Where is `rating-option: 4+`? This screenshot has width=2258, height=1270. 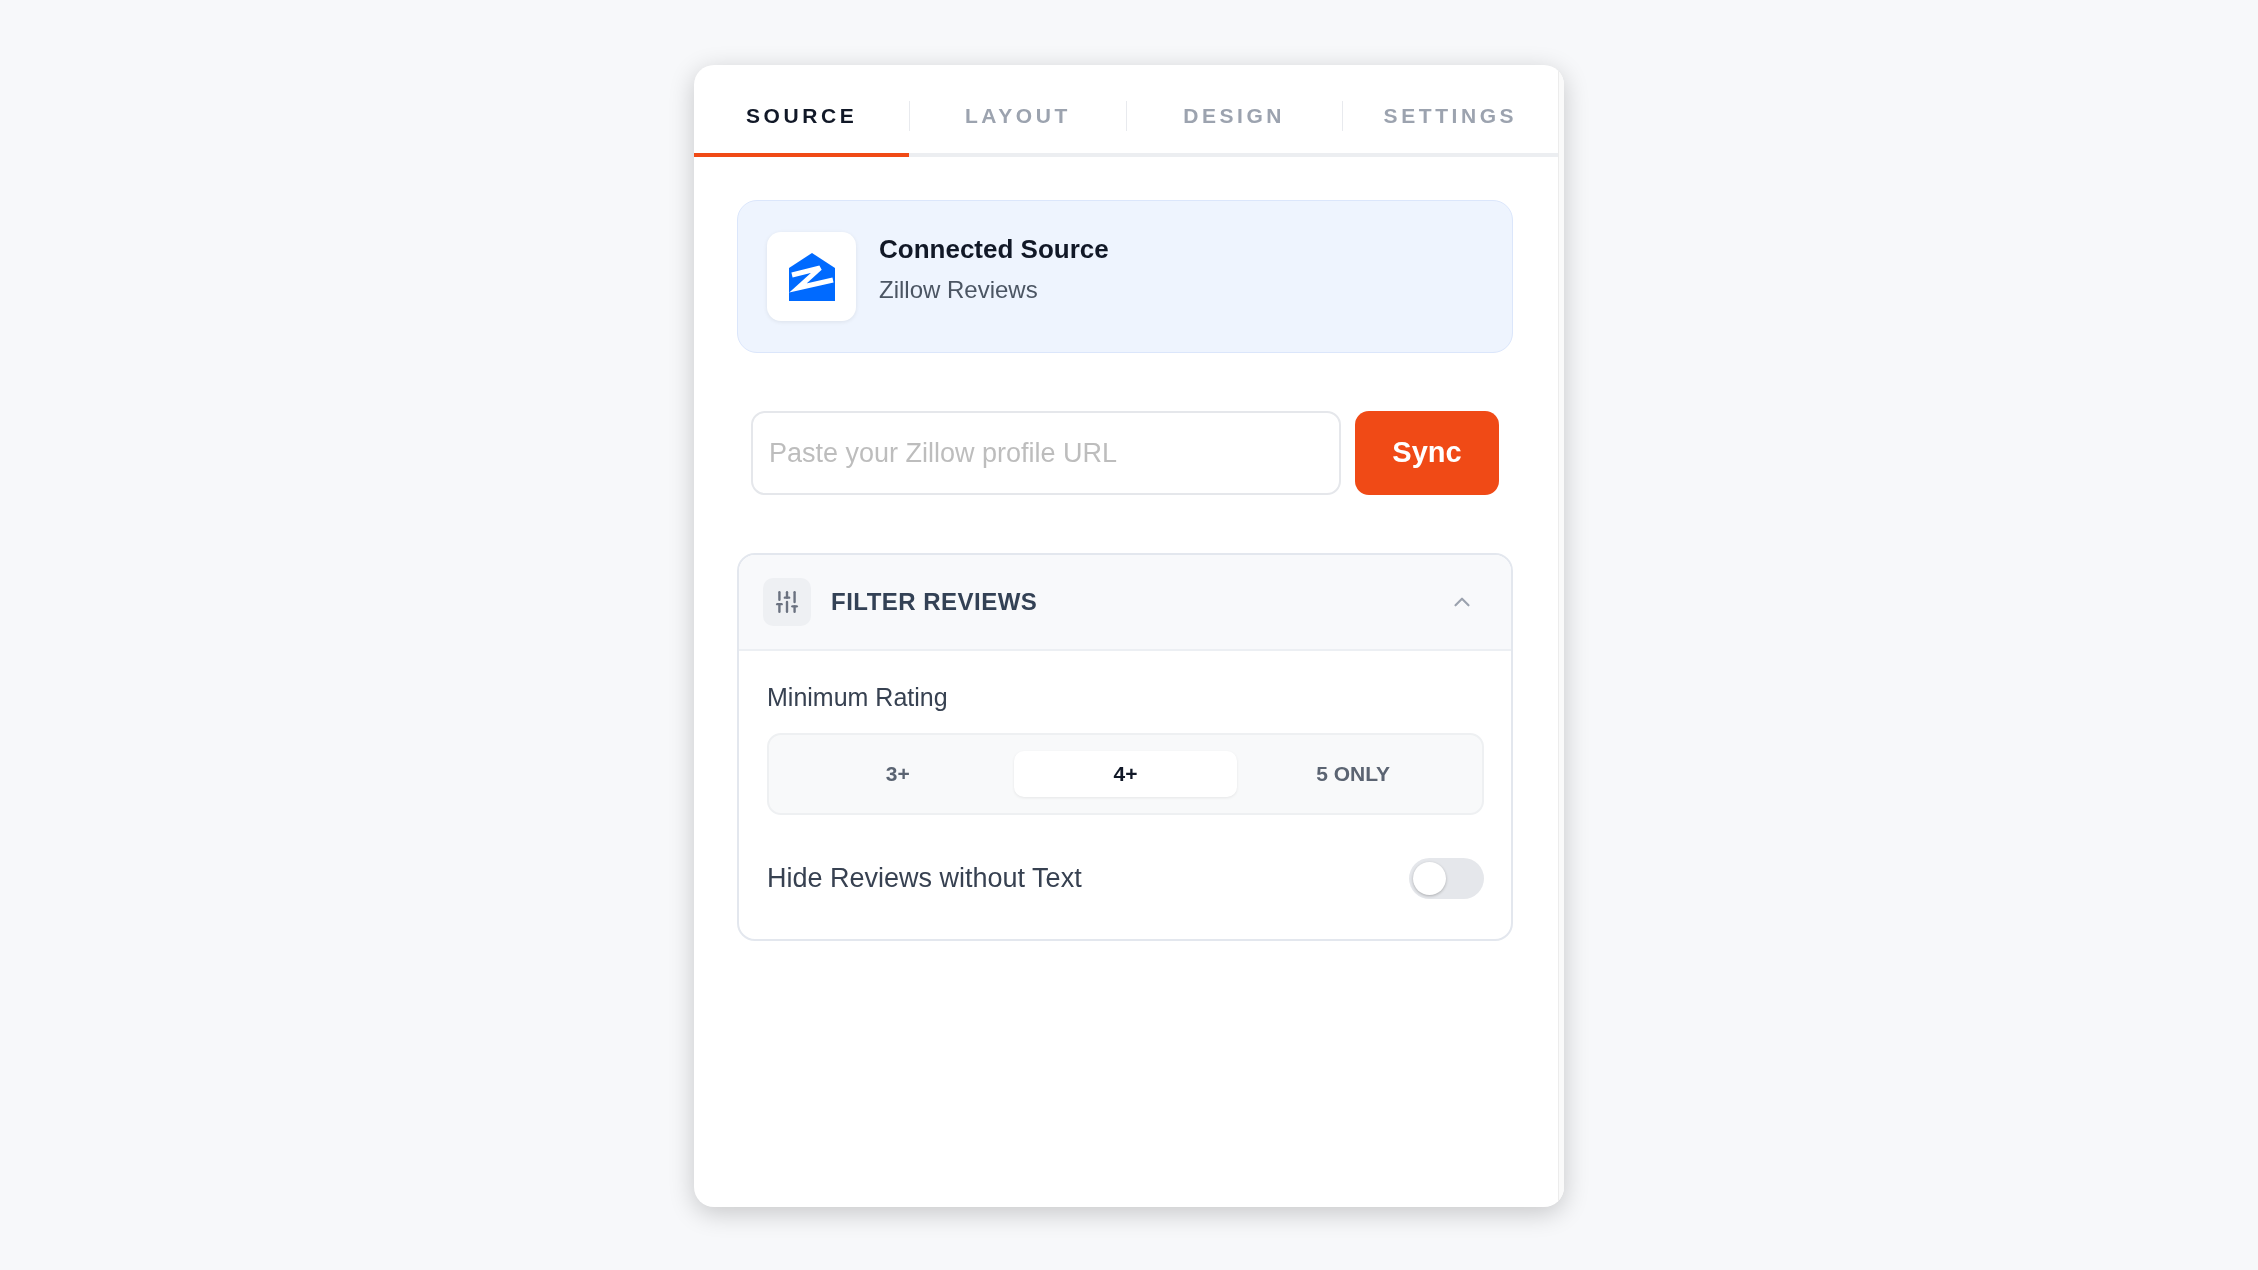 rating-option: 4+ is located at coordinates (1125, 773).